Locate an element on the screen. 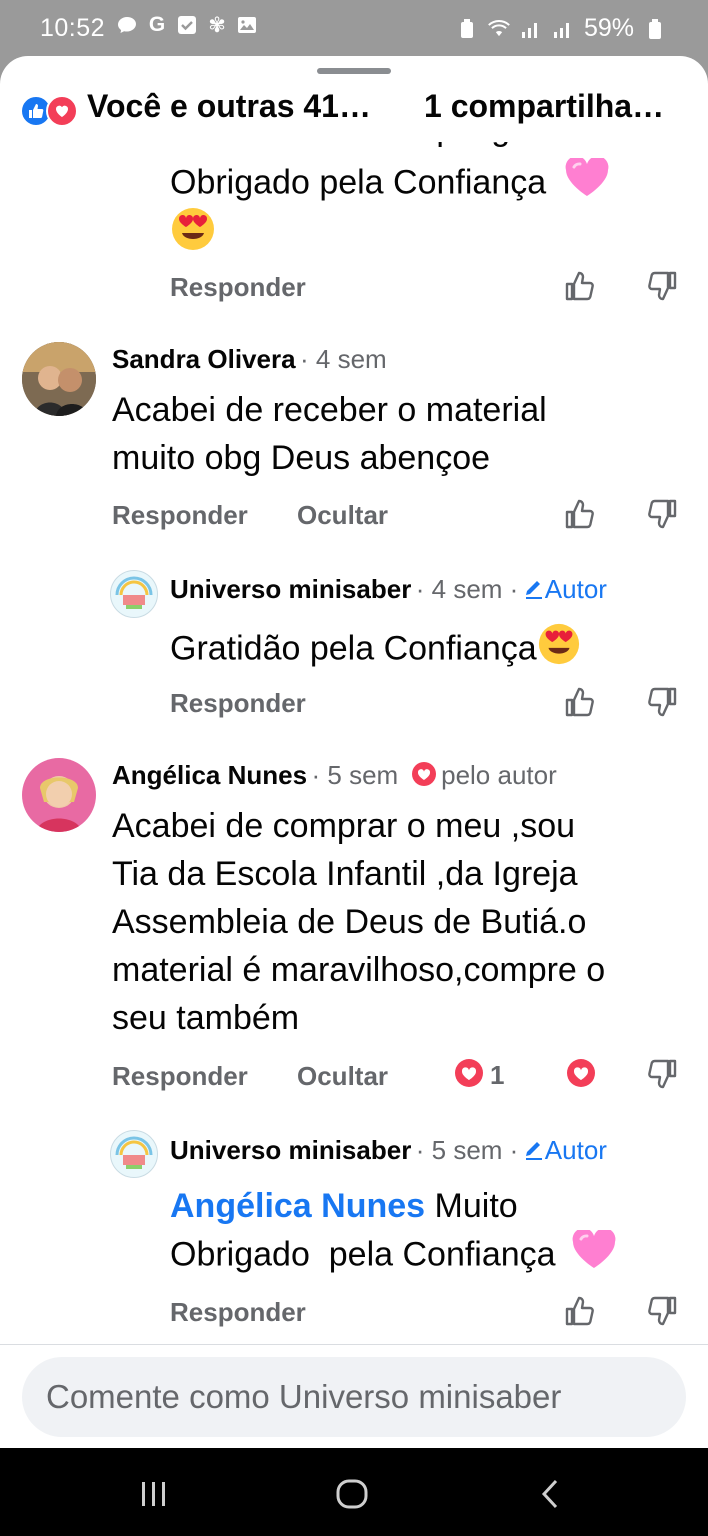 The width and height of the screenshot is (708, 1536). battery-icon is located at coordinates (655, 29).